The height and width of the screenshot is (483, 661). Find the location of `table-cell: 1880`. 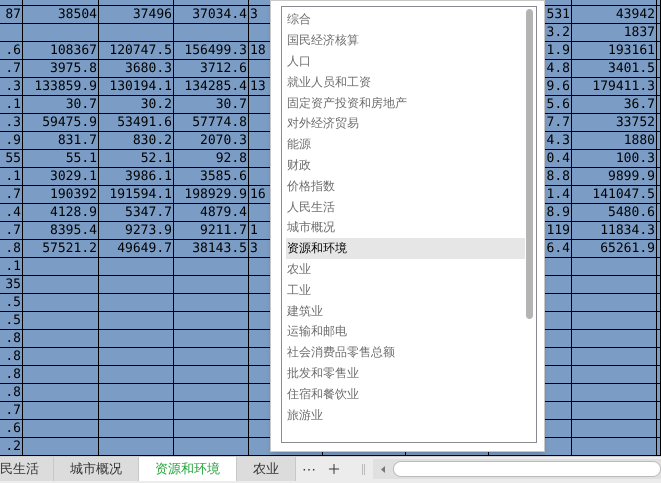

table-cell: 1880 is located at coordinates (614, 141).